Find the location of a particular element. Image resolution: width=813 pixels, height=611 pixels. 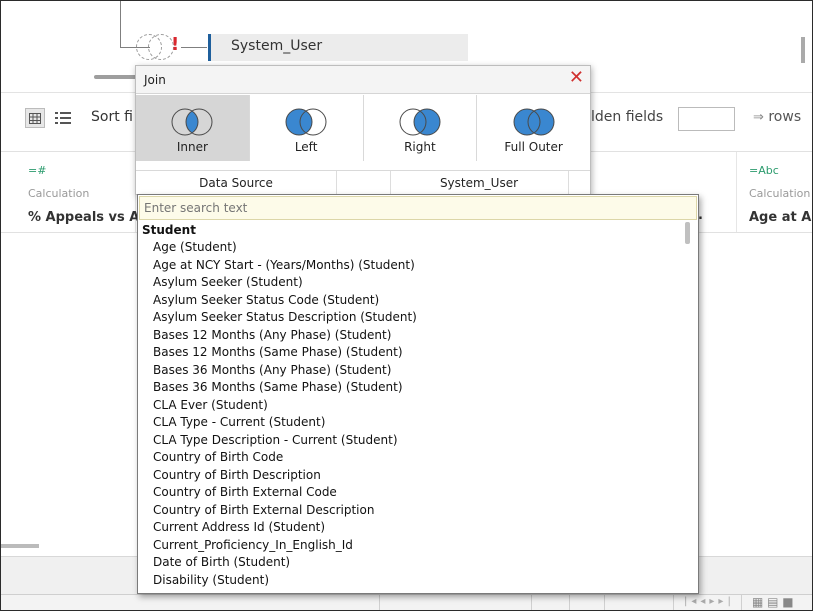

join-type-inner: Inner is located at coordinates (193, 128).